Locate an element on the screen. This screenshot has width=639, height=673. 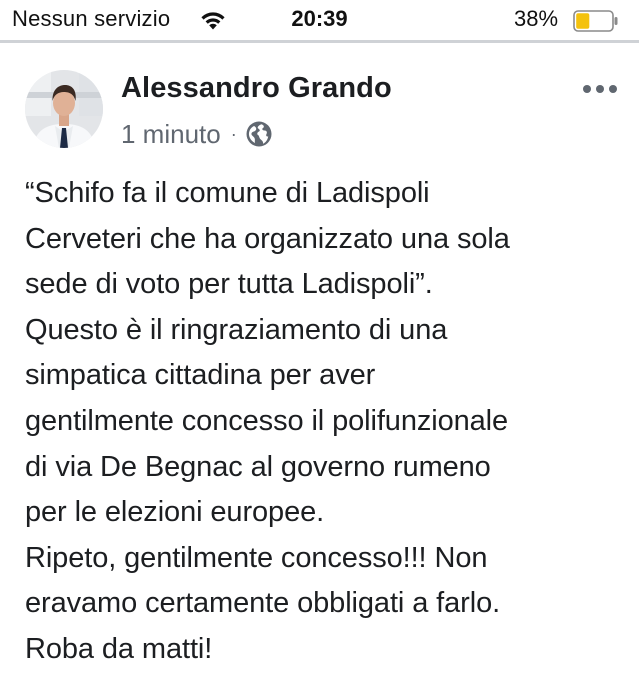
battery-icon is located at coordinates (595, 21).